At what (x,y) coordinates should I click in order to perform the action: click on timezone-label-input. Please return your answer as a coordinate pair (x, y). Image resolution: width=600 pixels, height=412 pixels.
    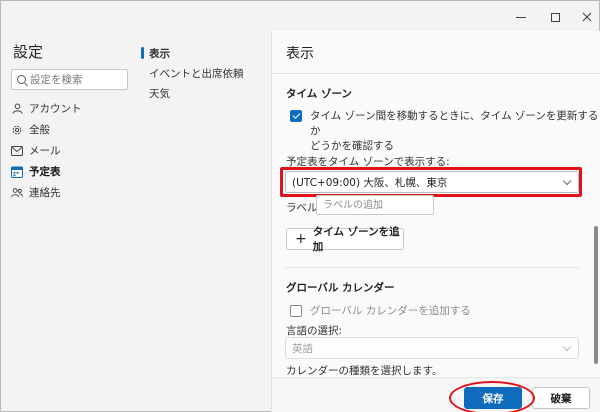
    Looking at the image, I should click on (375, 205).